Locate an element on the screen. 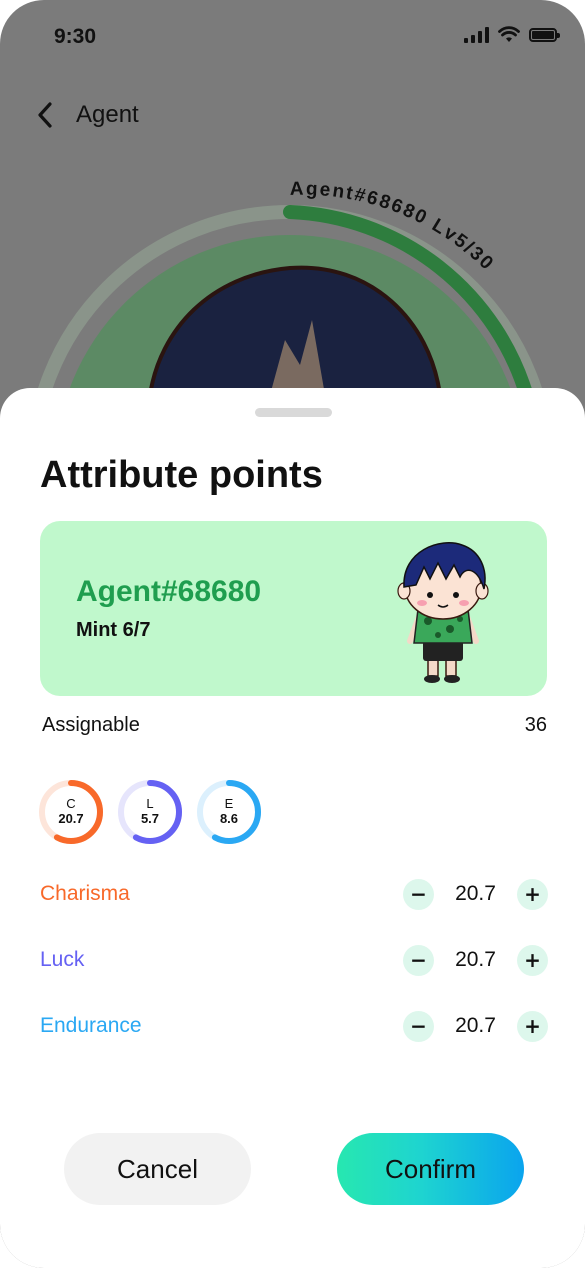 This screenshot has width=585, height=1268. attribute-rings: C 20.7 L 5.7 E 8.6 is located at coordinates (150, 812).